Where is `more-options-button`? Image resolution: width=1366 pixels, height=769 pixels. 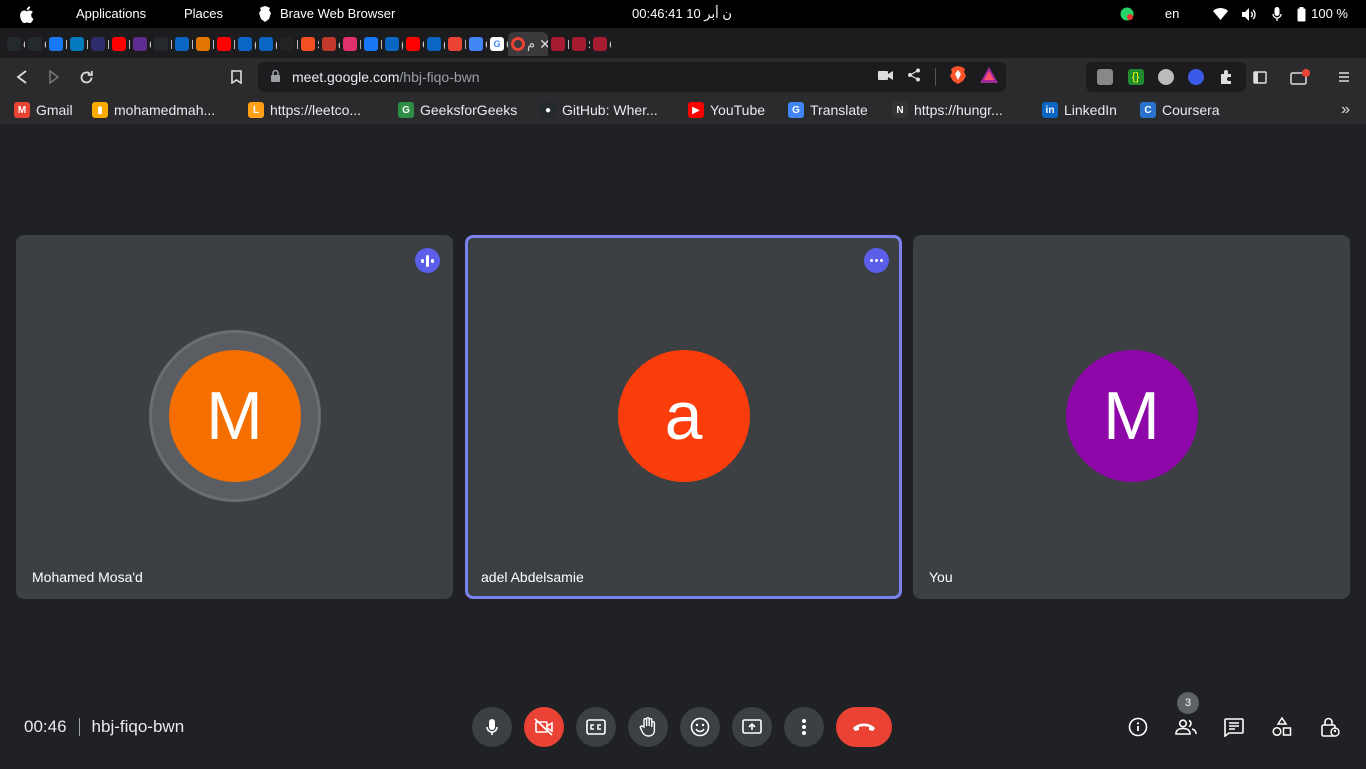
more-options-button is located at coordinates (804, 727).